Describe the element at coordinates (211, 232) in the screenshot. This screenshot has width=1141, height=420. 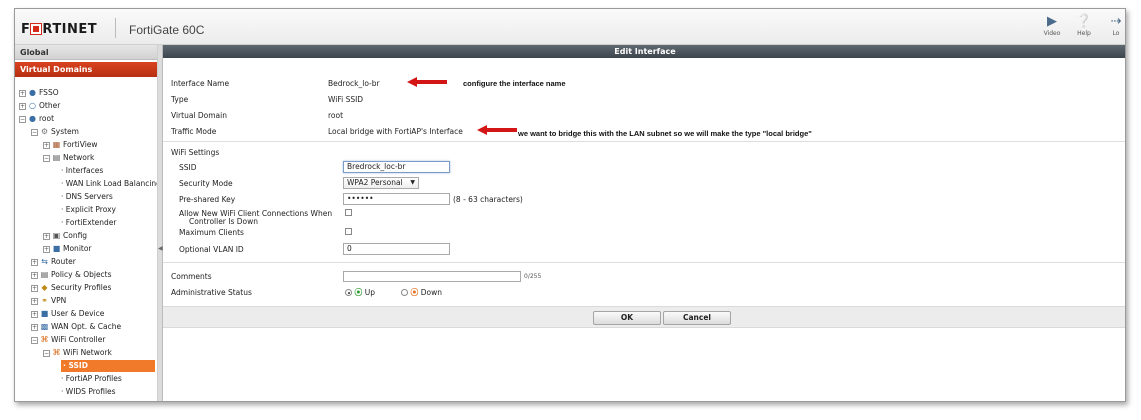
I see `maximum-clients-label: Maximum Clients` at that location.